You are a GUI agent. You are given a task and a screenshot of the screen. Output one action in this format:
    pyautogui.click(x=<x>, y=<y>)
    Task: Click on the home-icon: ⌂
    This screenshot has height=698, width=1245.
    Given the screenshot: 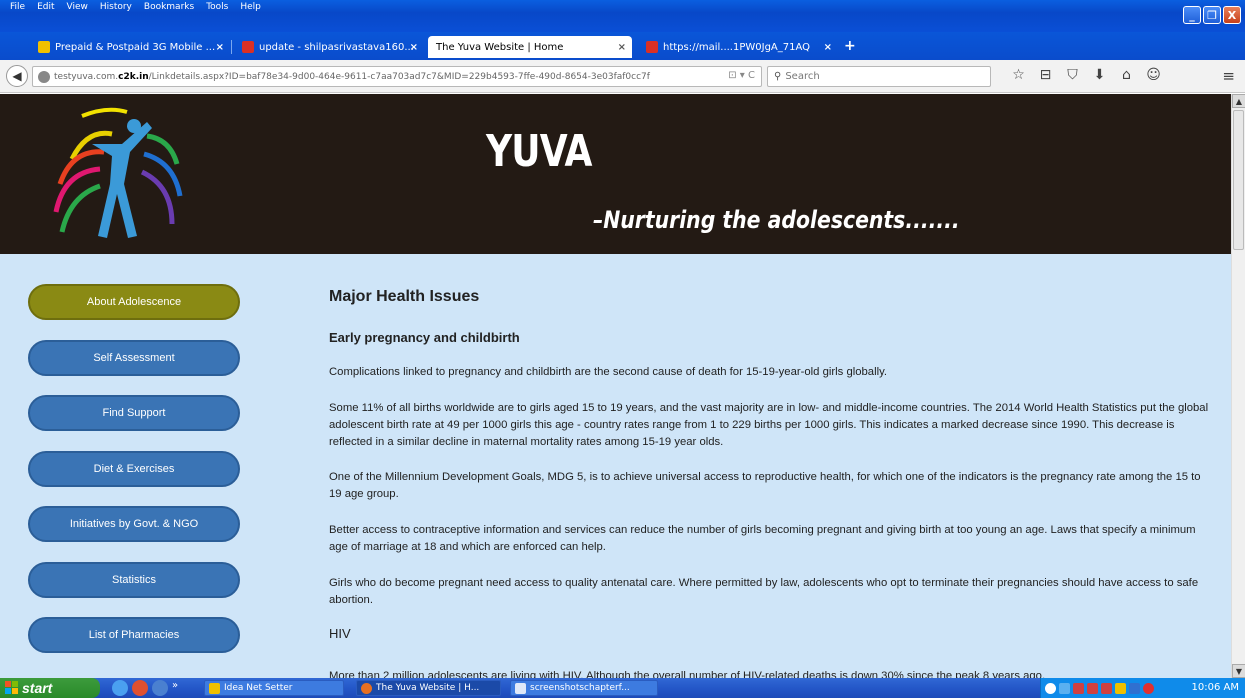 What is the action you would take?
    pyautogui.click(x=1126, y=75)
    